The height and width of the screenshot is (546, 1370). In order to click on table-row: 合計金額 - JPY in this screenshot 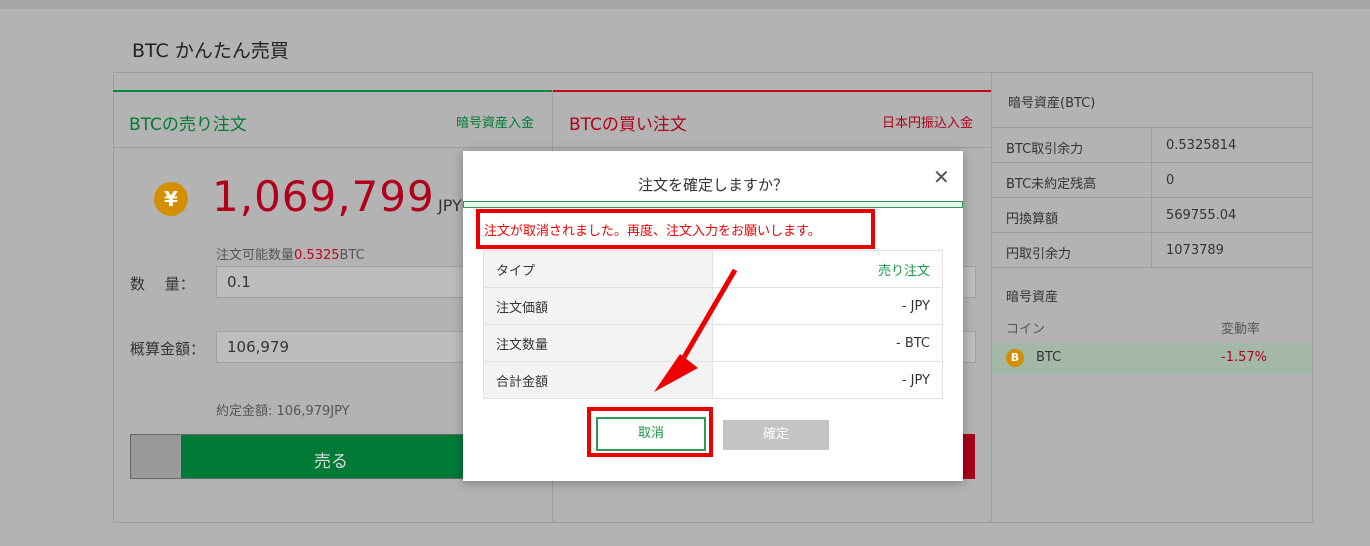, I will do `click(713, 380)`.